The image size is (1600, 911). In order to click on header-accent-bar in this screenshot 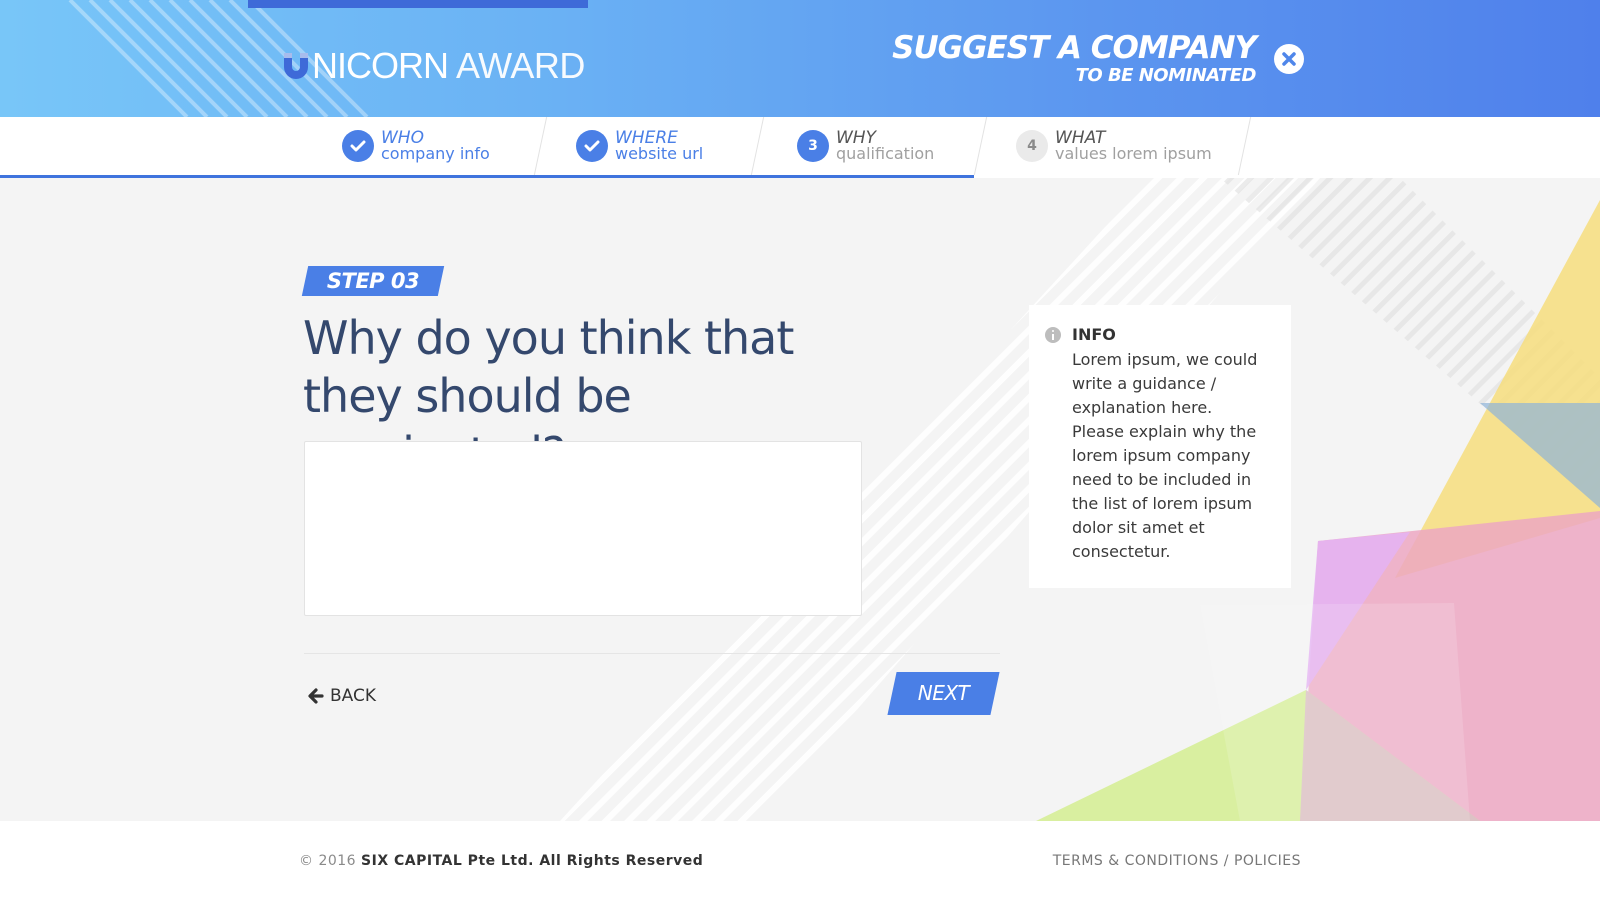, I will do `click(418, 4)`.